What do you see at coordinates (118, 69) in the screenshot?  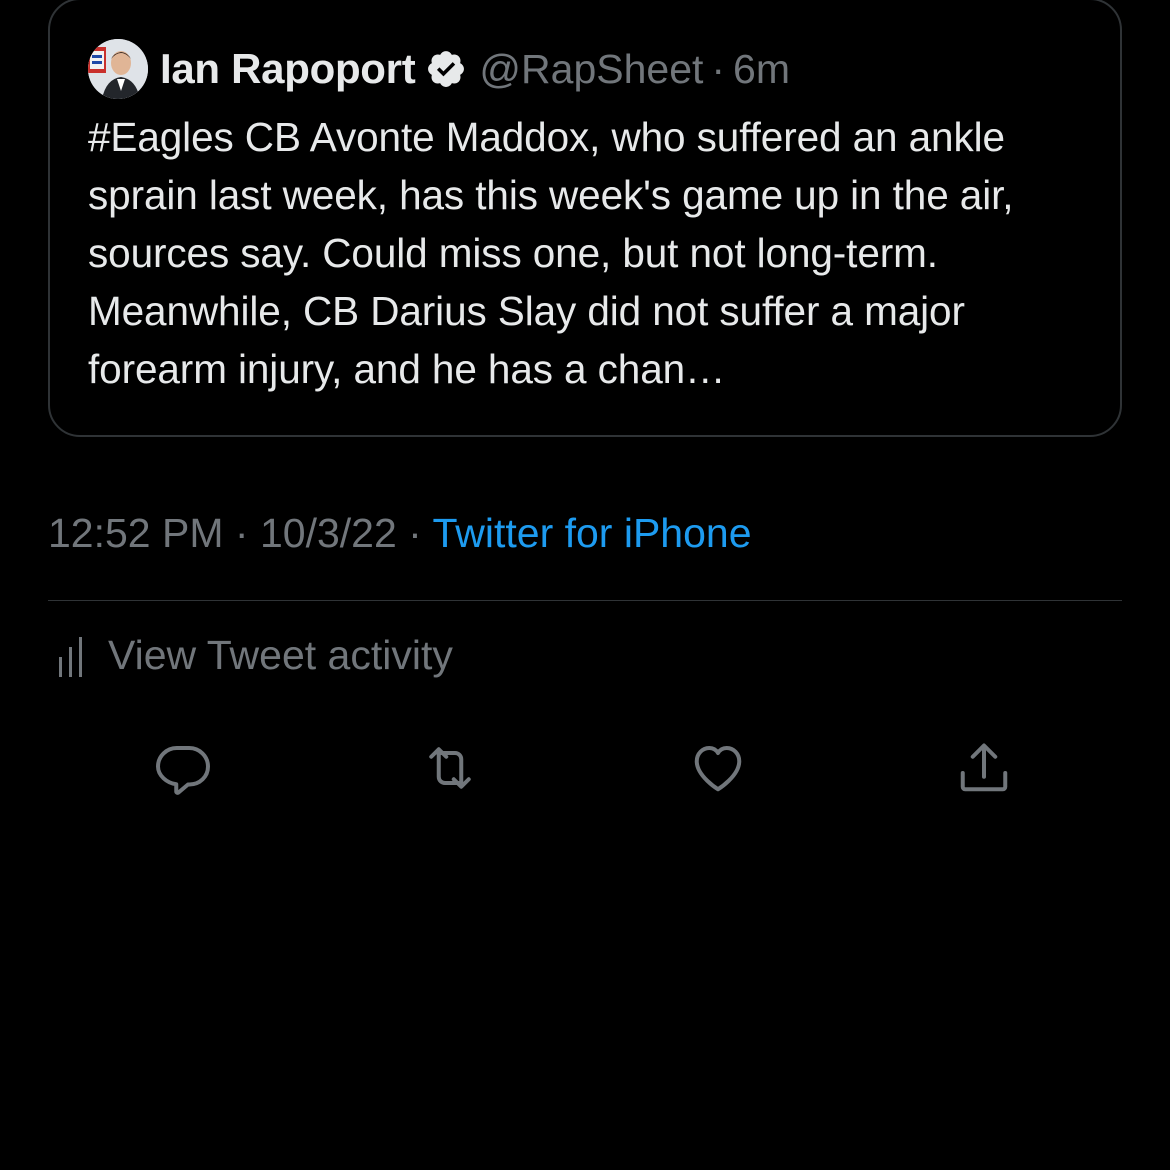 I see `avatar` at bounding box center [118, 69].